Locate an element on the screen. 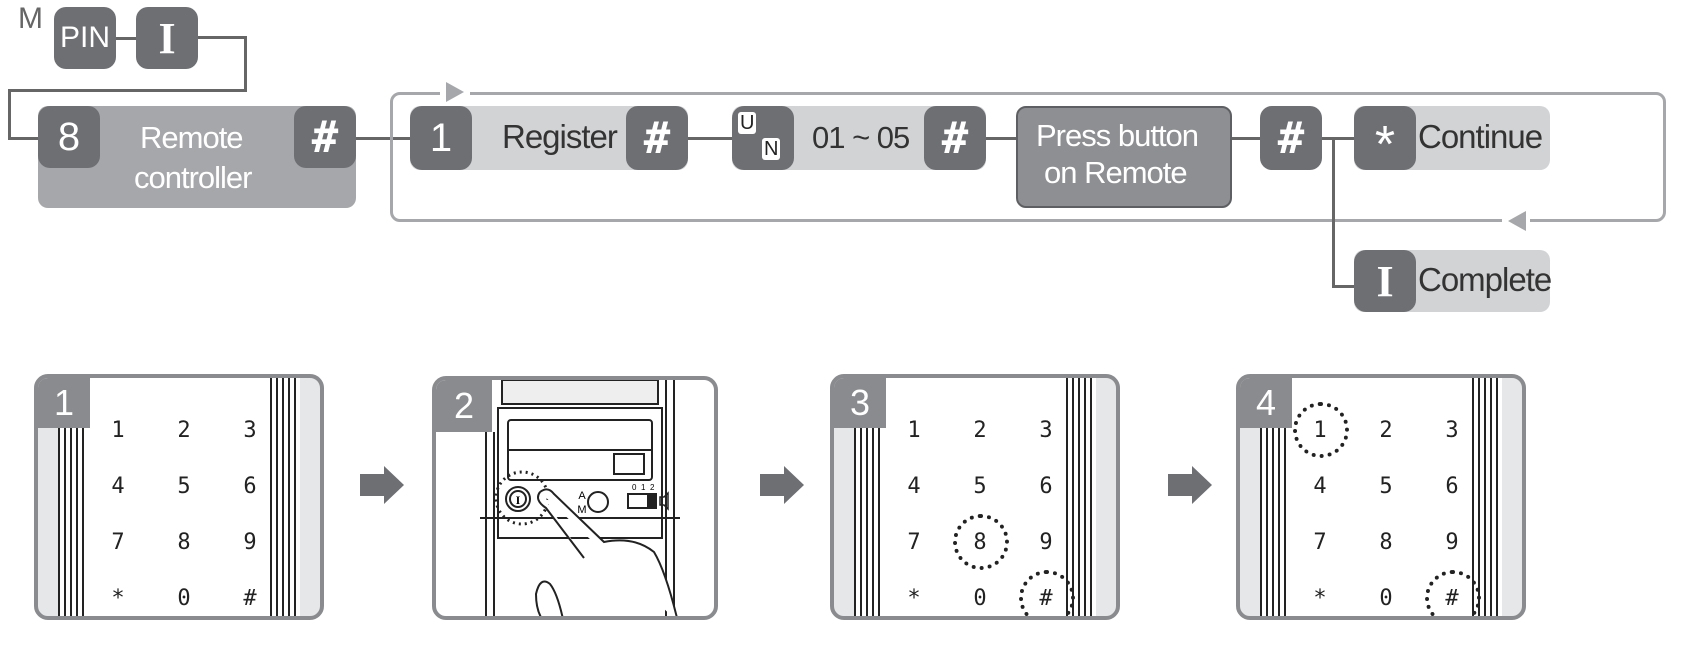  complete-key-icon: I is located at coordinates (1385, 281).